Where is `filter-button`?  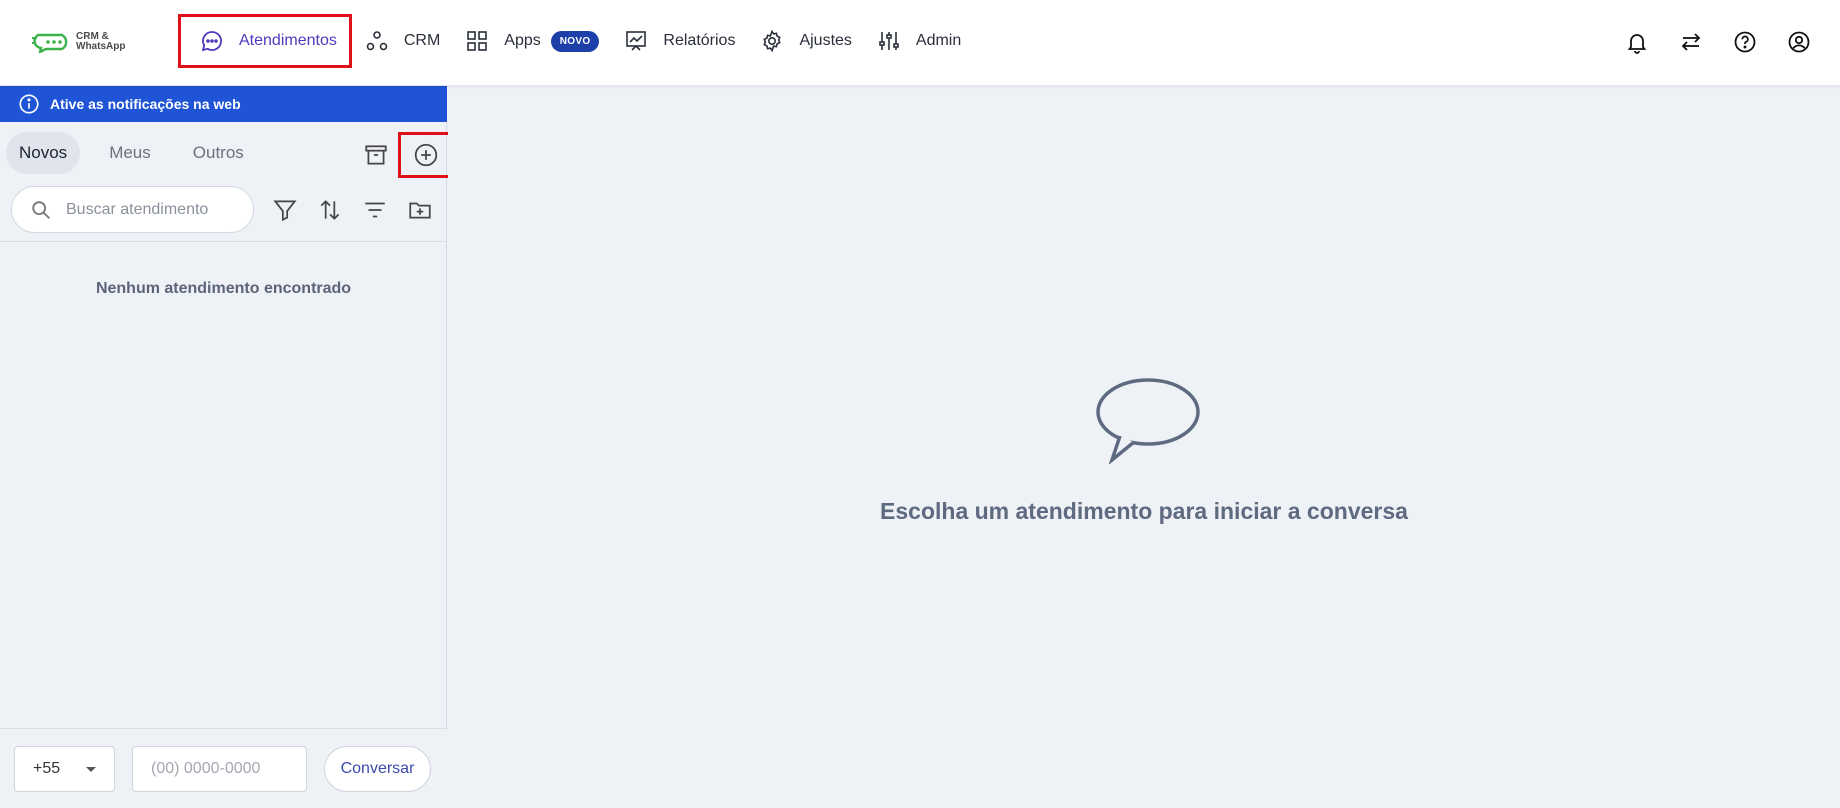 filter-button is located at coordinates (284, 209).